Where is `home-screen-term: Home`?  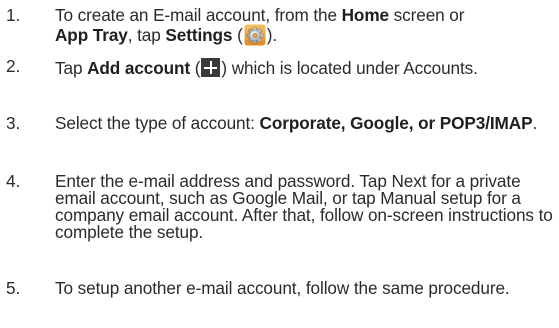
home-screen-term: Home is located at coordinates (365, 15).